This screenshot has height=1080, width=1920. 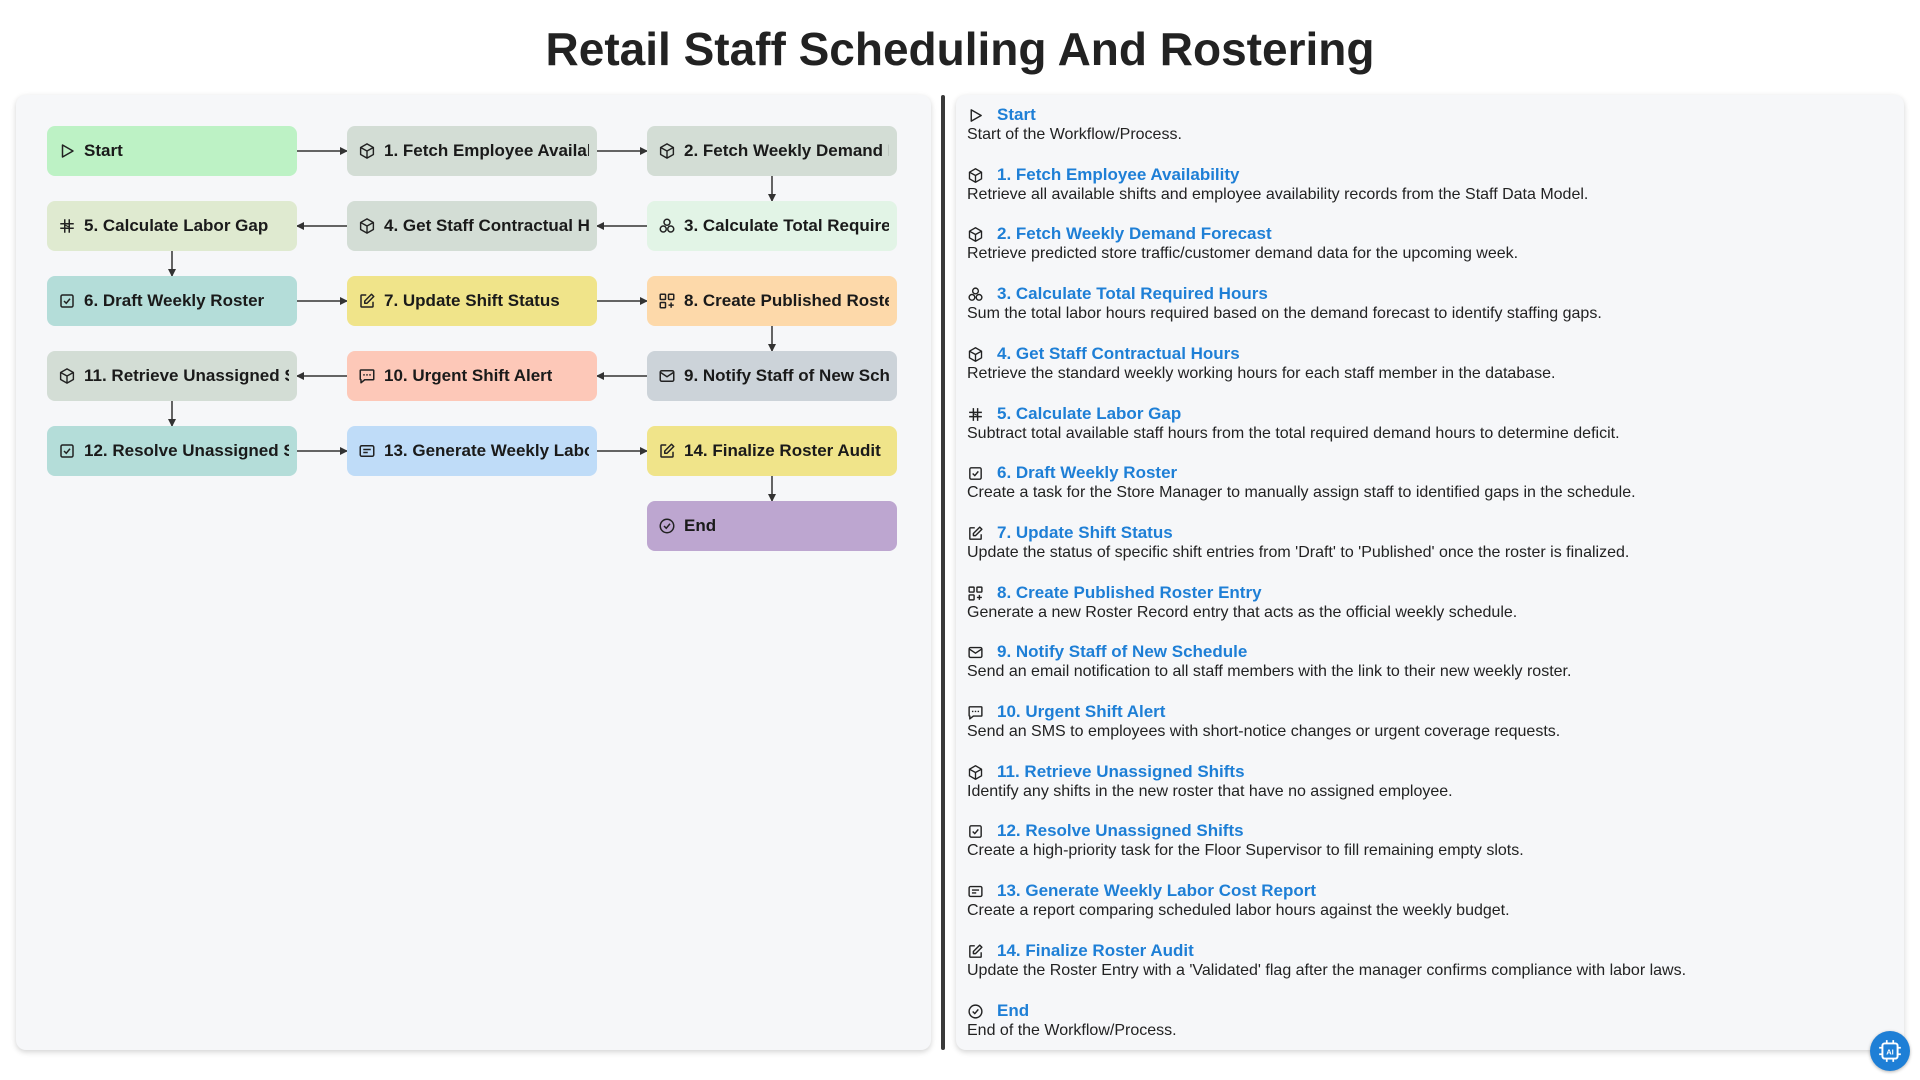 I want to click on detail-title-link: 6. Draft Weekly Roster, so click(x=1087, y=473).